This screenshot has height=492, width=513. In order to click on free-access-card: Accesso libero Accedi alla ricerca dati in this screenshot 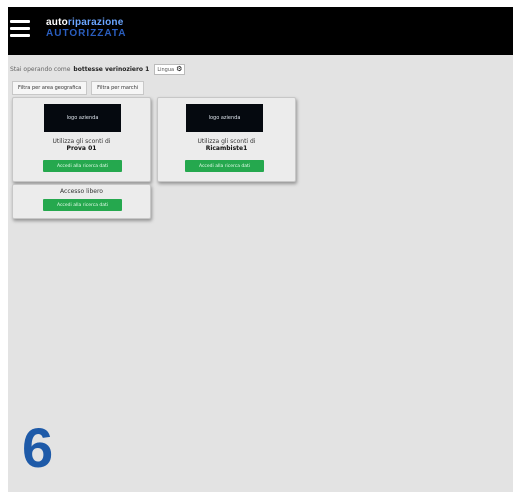, I will do `click(81, 201)`.